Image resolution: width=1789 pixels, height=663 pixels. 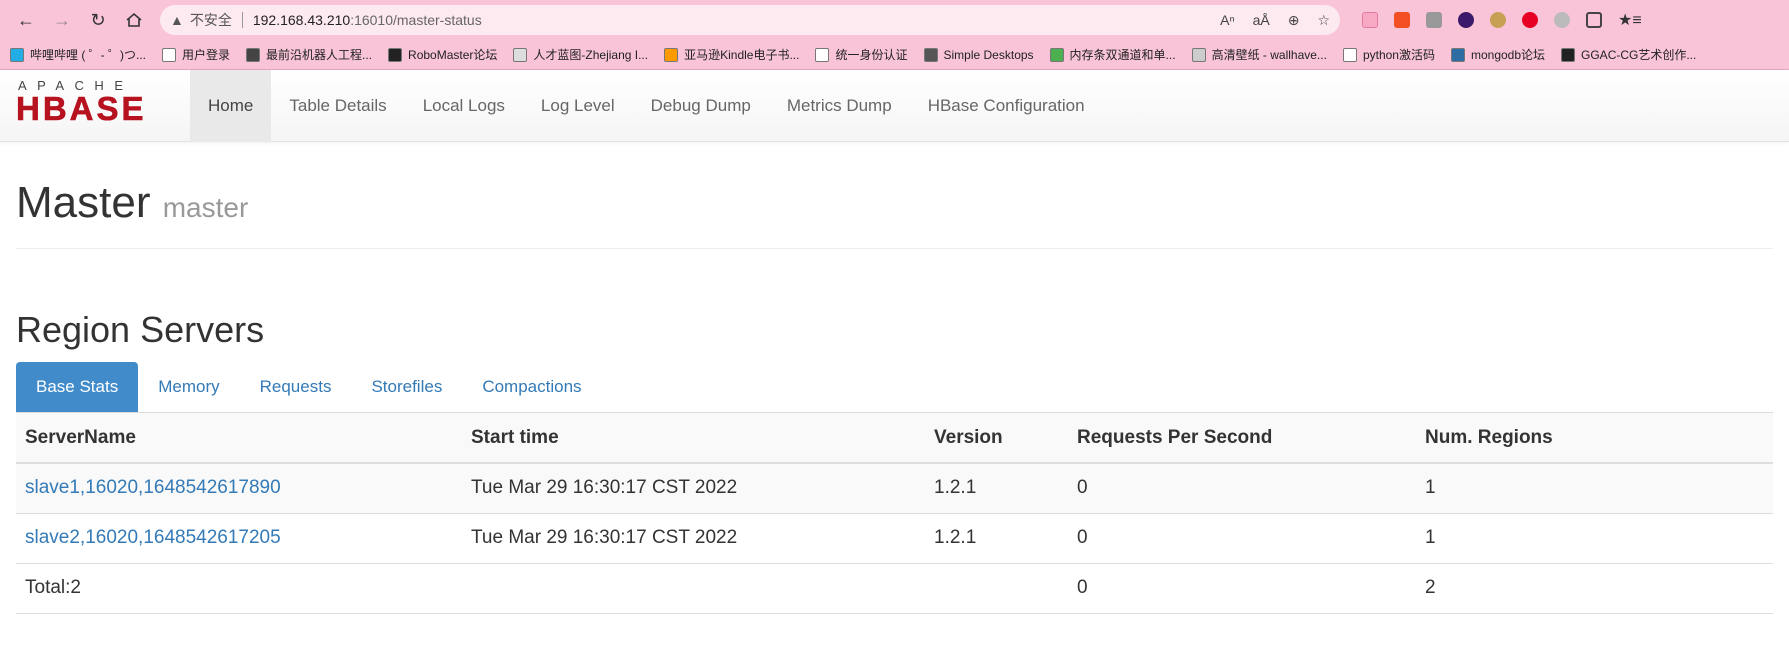 What do you see at coordinates (839, 106) in the screenshot?
I see `nav-item-metrics-dump: Metrics Dump` at bounding box center [839, 106].